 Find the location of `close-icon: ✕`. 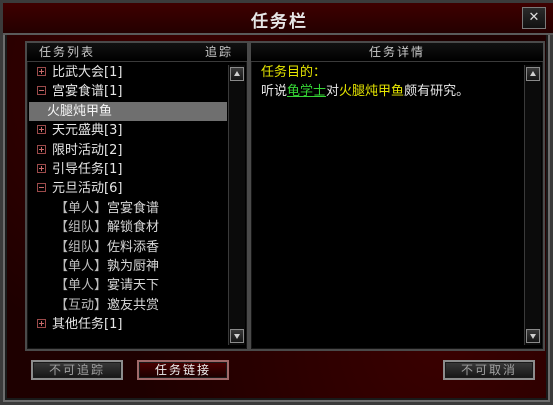

close-icon: ✕ is located at coordinates (534, 17).